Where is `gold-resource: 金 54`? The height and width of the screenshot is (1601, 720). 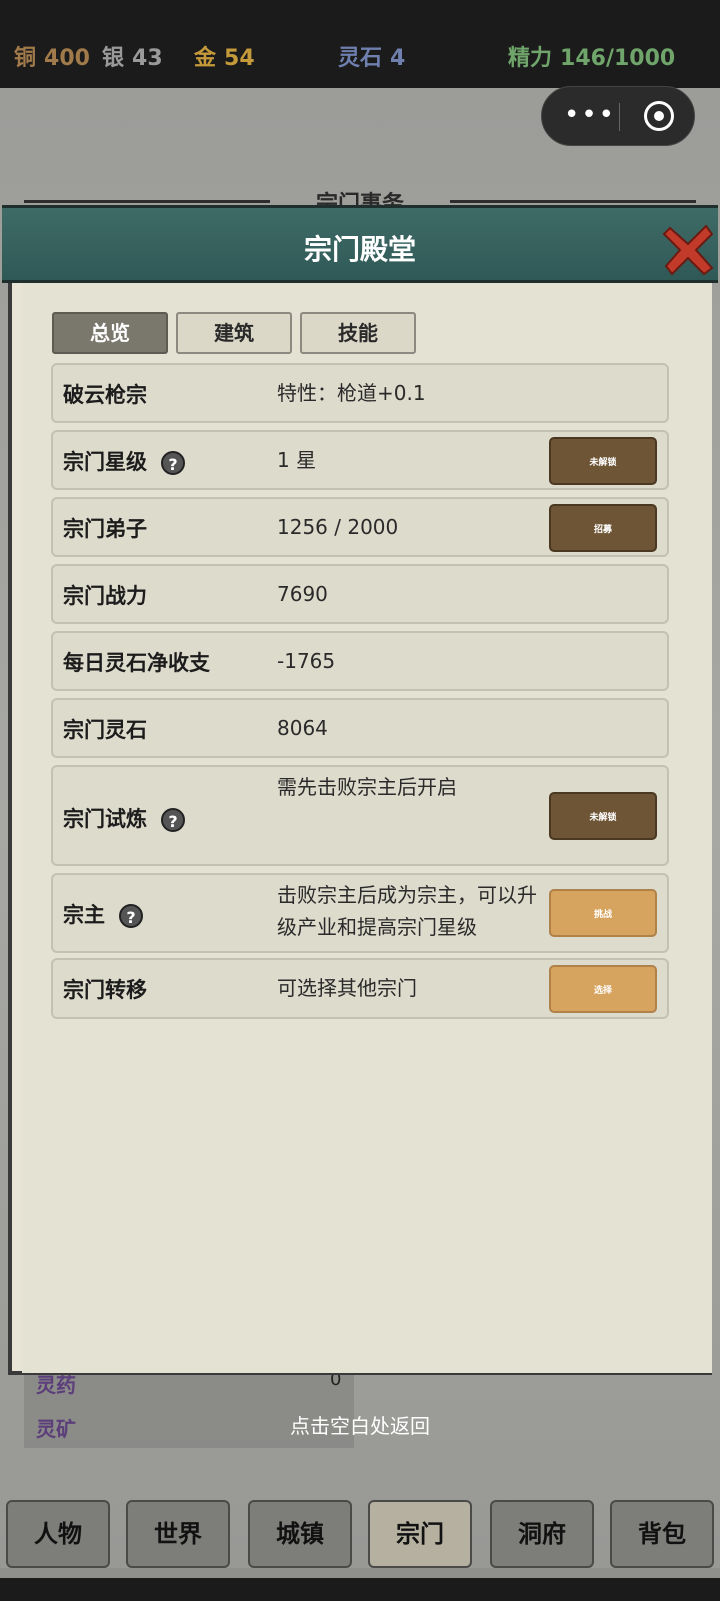
gold-resource: 金 54 is located at coordinates (224, 58).